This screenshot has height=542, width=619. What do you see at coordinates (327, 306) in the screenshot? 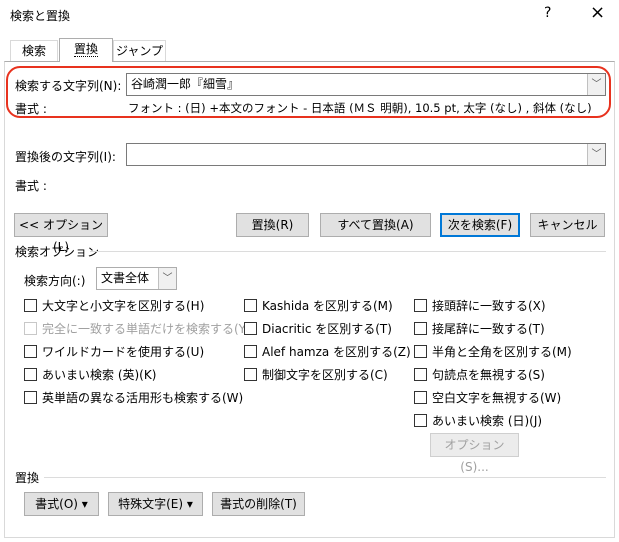
I see `checkbox-label: Kashida を区別する(M)` at bounding box center [327, 306].